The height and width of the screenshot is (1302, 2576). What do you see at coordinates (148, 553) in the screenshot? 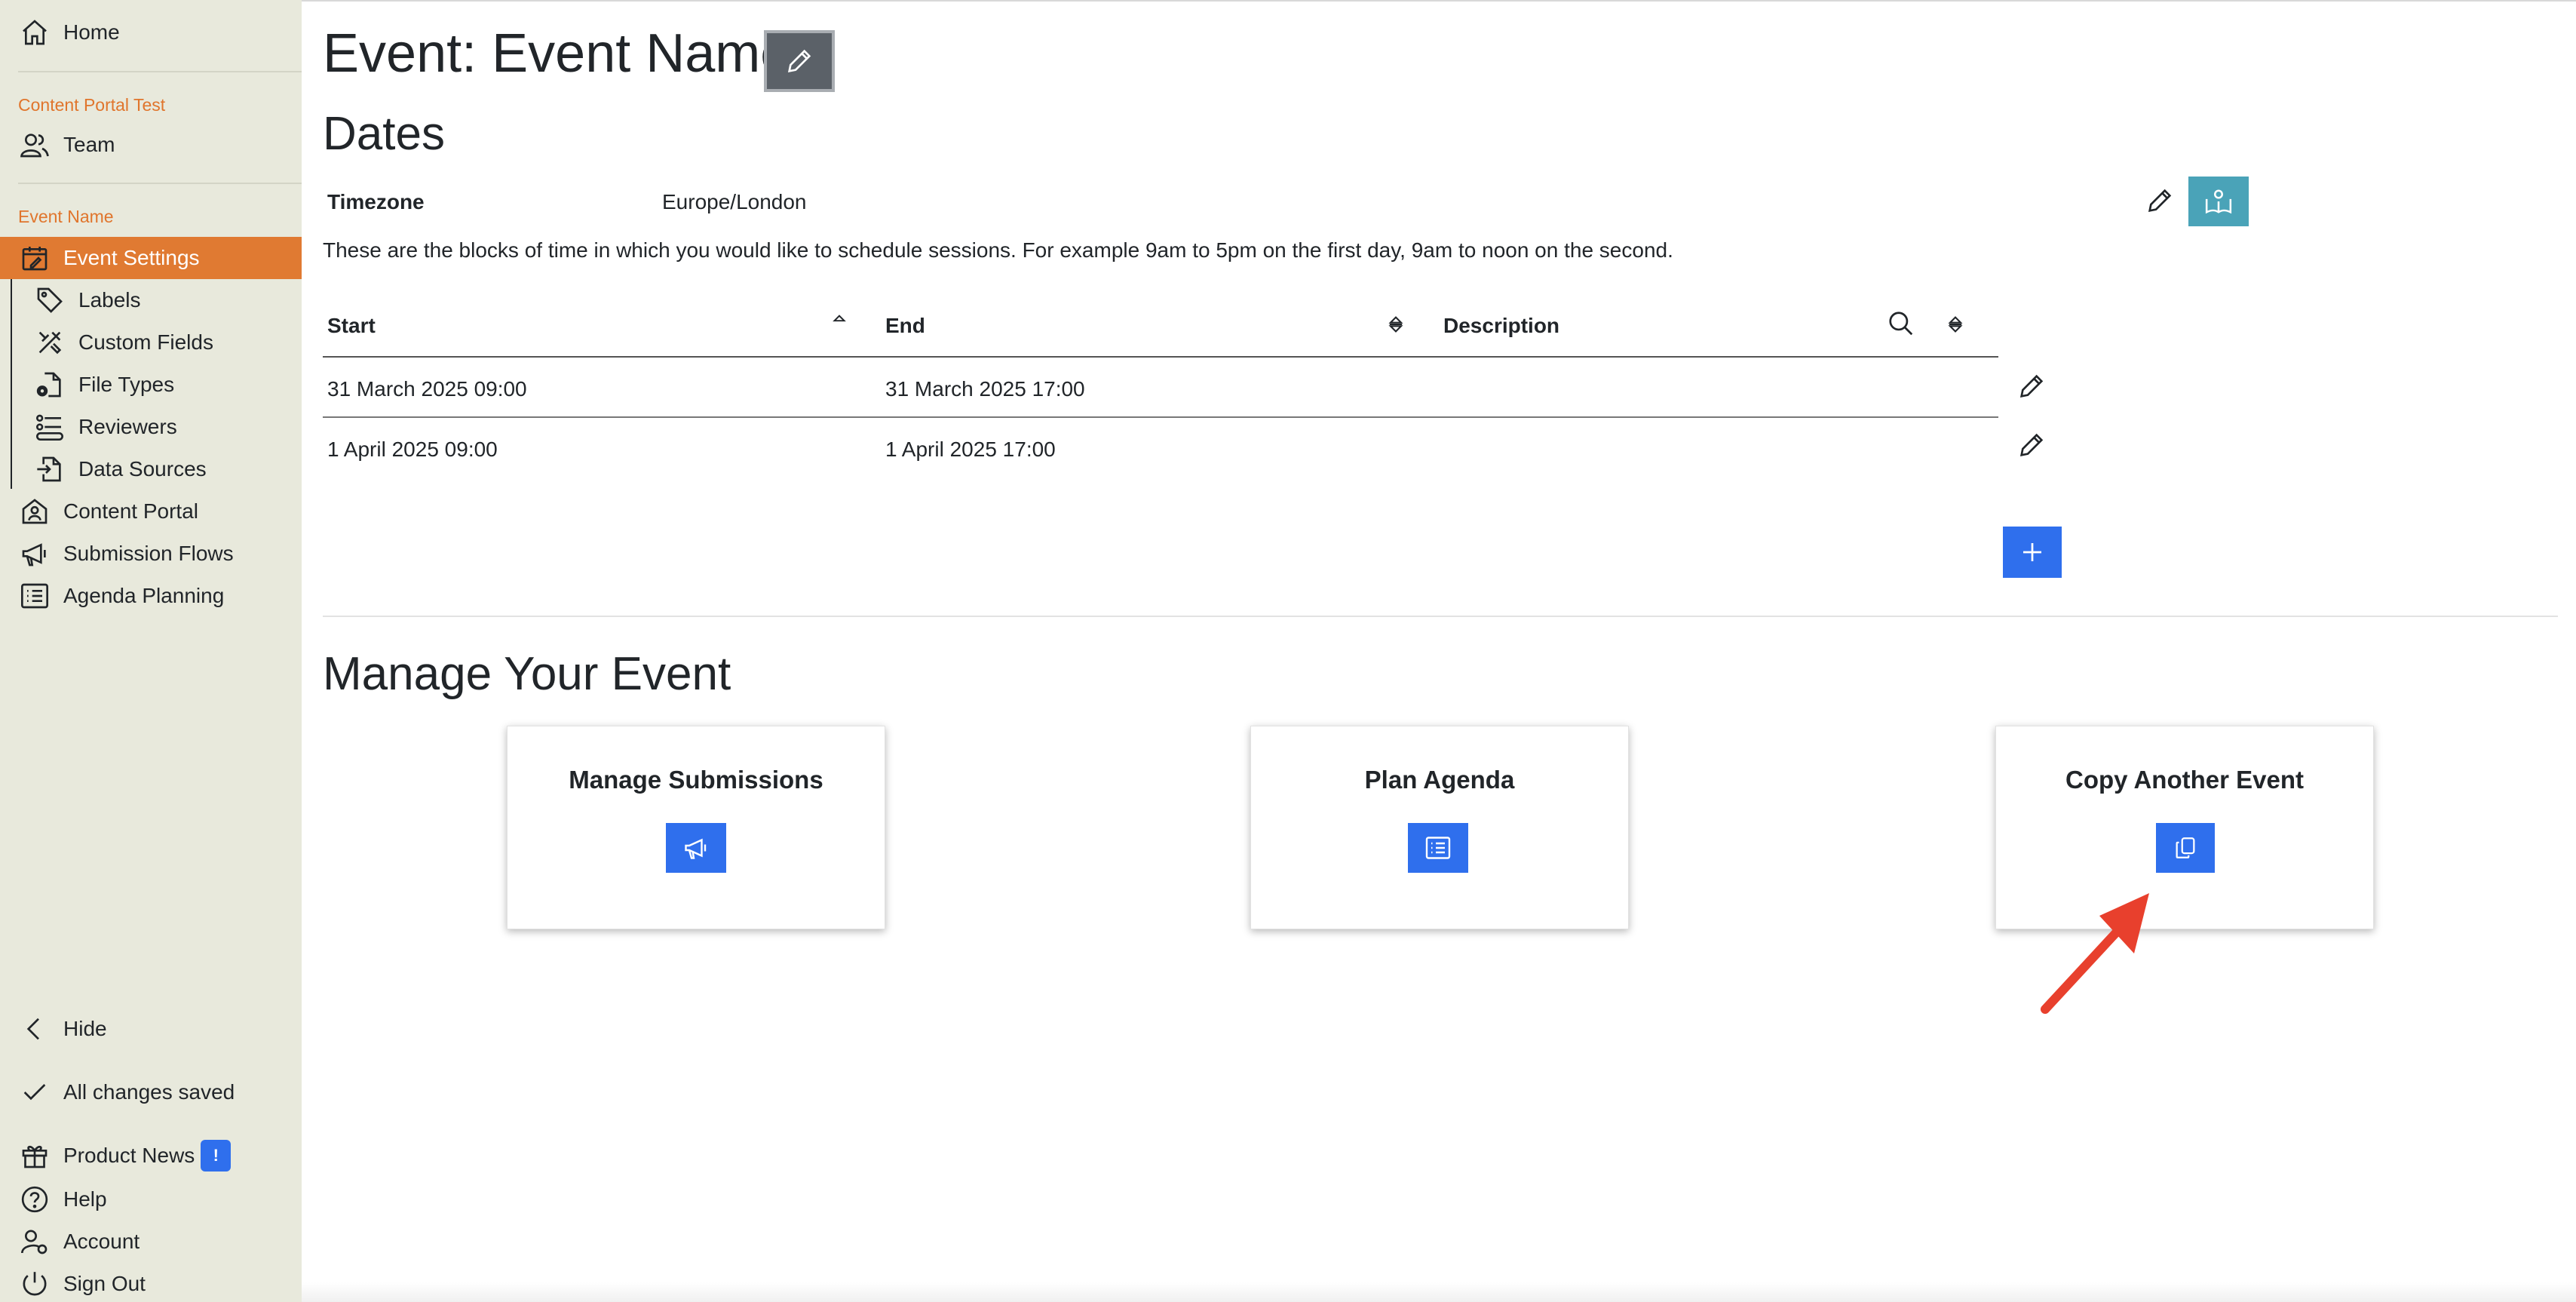
I see `sidebar-item-label: Submission Flows` at bounding box center [148, 553].